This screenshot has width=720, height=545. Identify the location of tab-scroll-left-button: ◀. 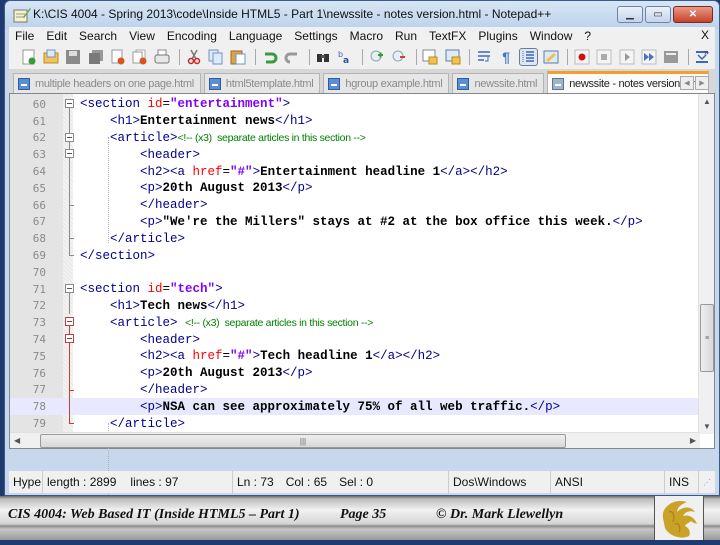
(687, 83).